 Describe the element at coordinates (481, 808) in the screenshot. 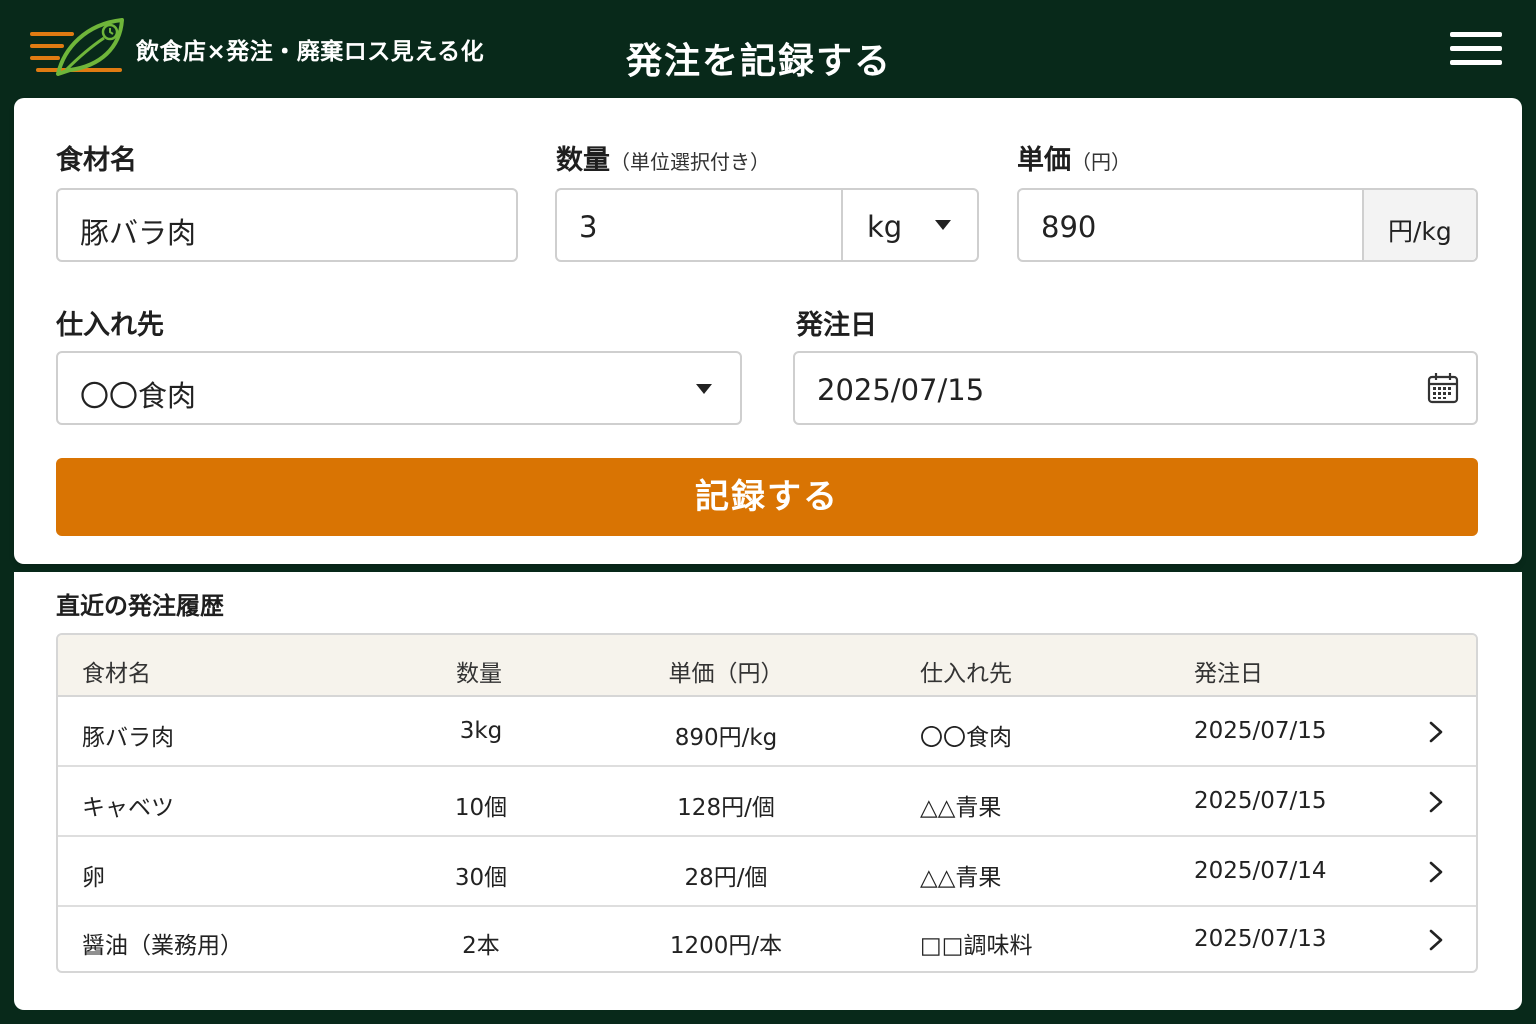

I see `row-qty: 10個` at that location.